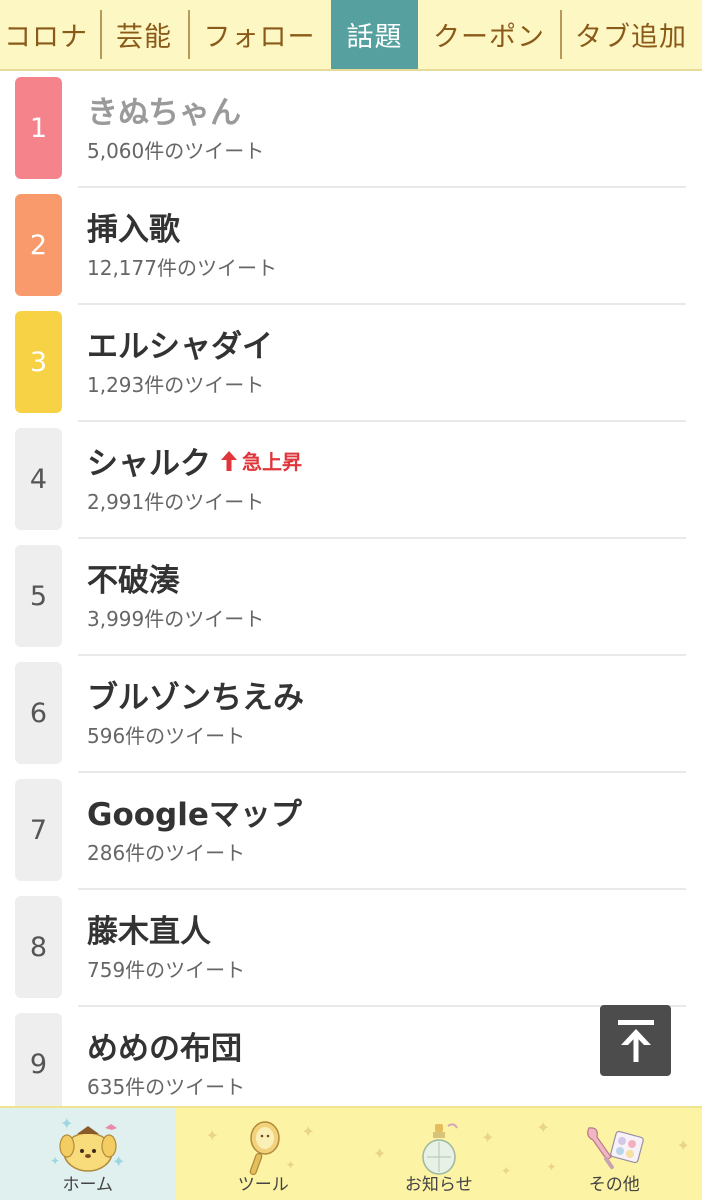  What do you see at coordinates (229, 460) in the screenshot?
I see `arrow-up-icon` at bounding box center [229, 460].